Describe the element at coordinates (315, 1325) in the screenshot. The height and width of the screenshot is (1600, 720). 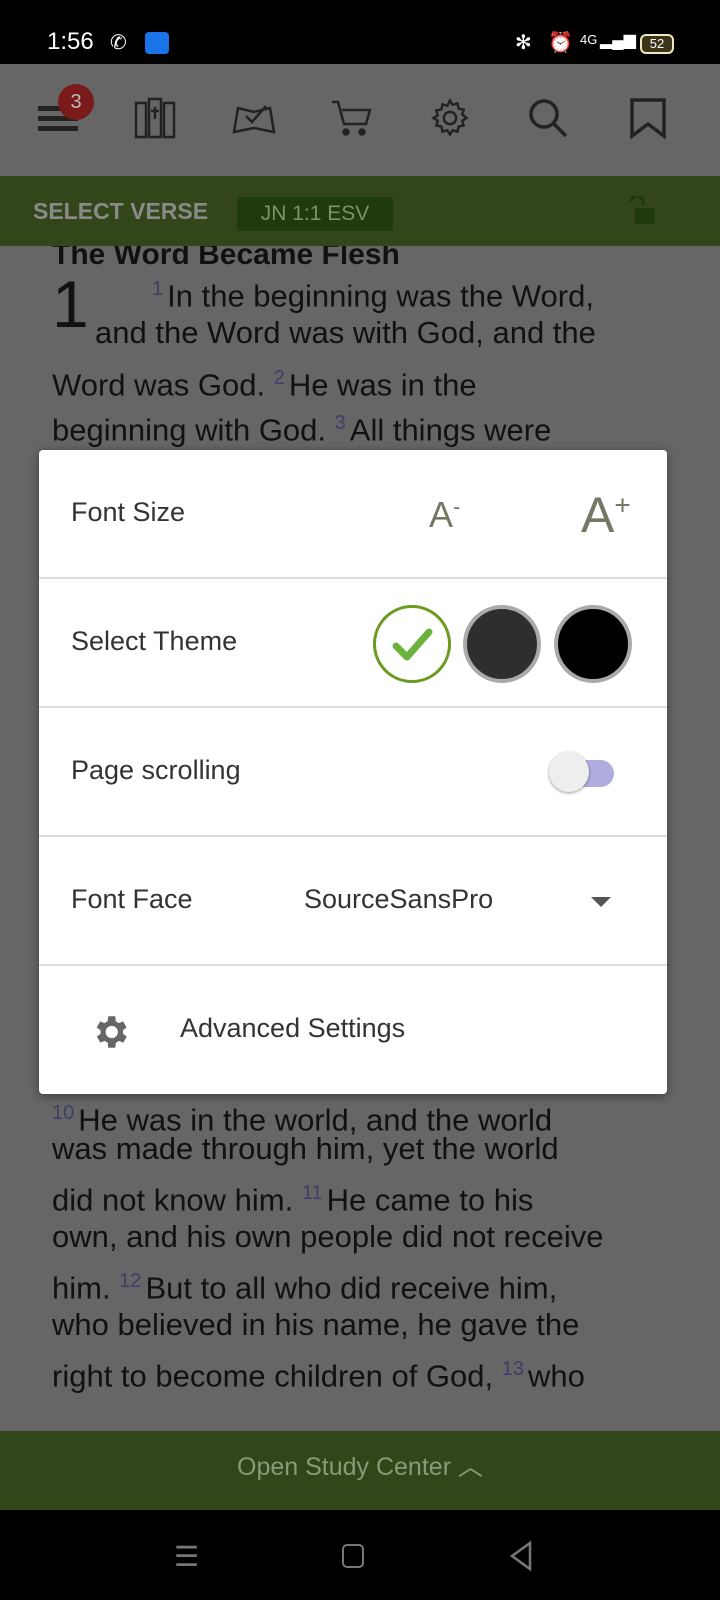
I see `verse-line: who believed in his name, he gave the` at that location.